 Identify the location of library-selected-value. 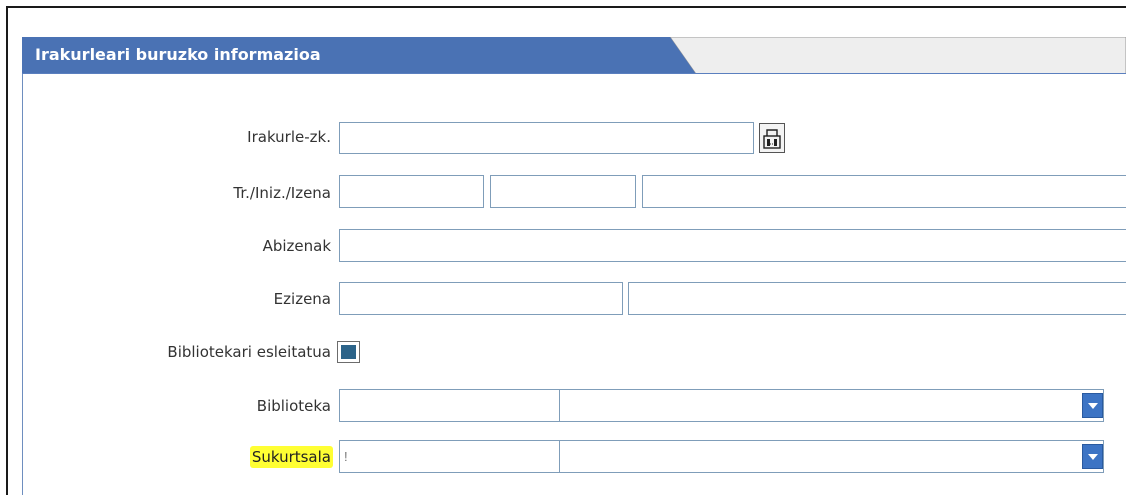
(563, 405).